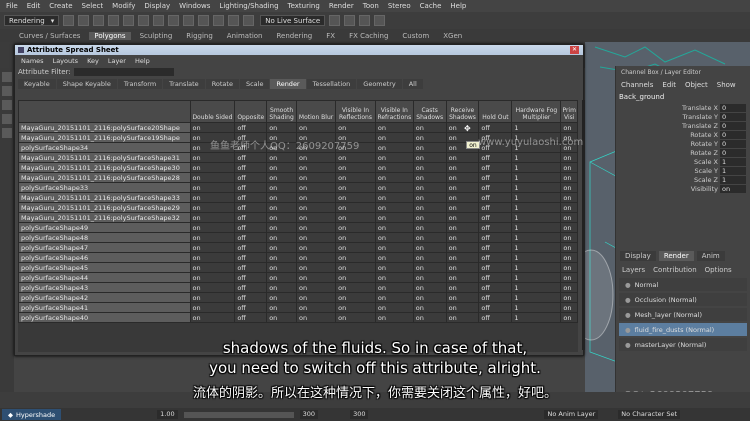  What do you see at coordinates (114, 20) in the screenshot?
I see `undo-icon` at bounding box center [114, 20].